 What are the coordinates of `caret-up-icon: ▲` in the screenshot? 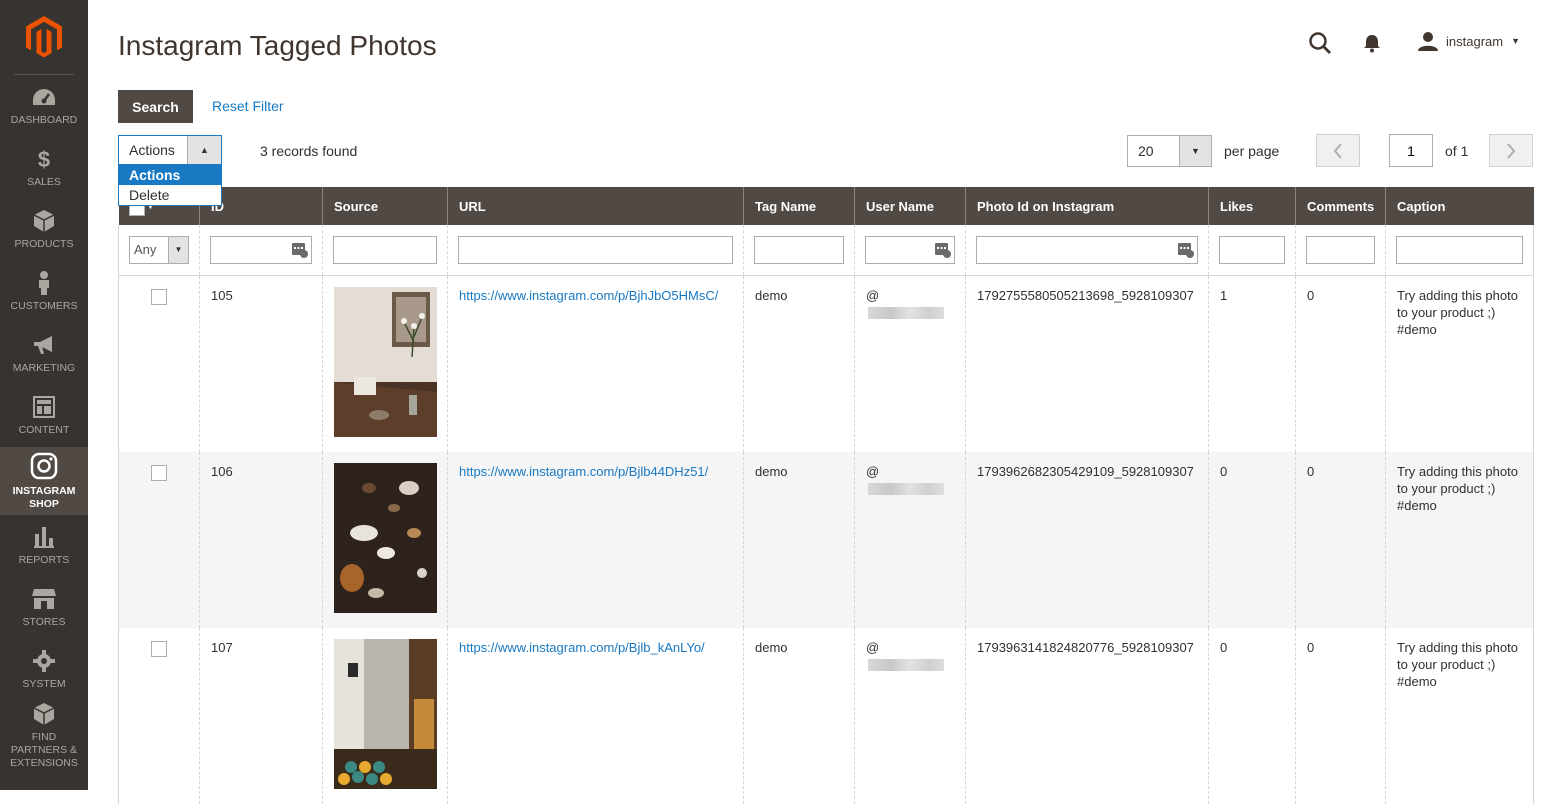 It's located at (204, 150).